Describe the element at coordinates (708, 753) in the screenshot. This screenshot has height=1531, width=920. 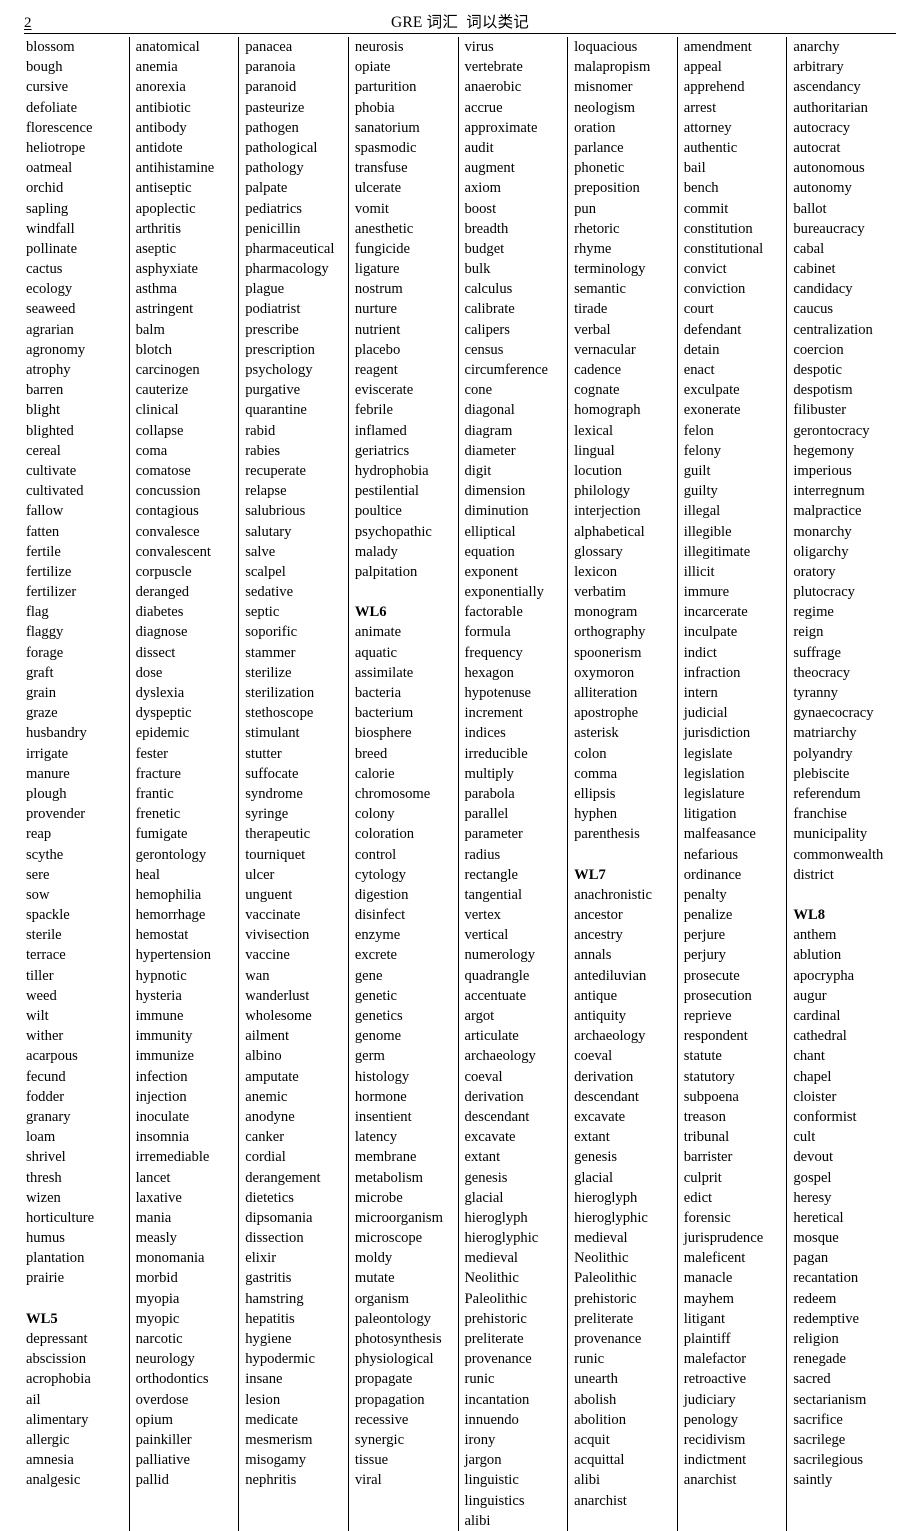
I see `vocabulary-word: legislate` at that location.